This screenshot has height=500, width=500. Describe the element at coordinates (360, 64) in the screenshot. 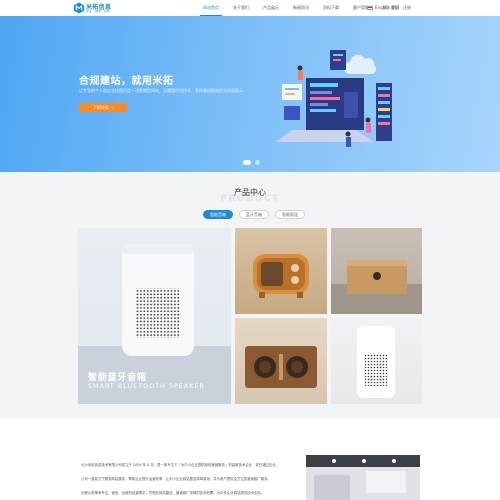

I see `cloud-icon` at that location.